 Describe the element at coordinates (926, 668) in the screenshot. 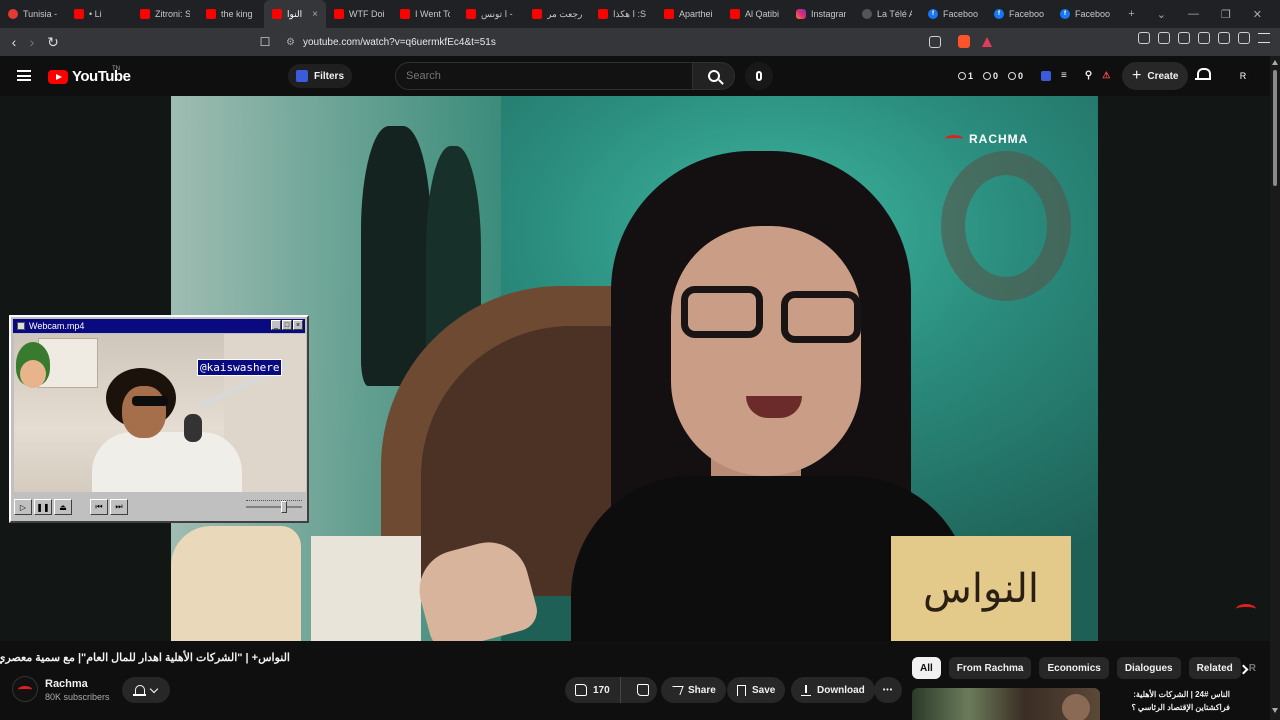

I see `filter-chip: All` at that location.